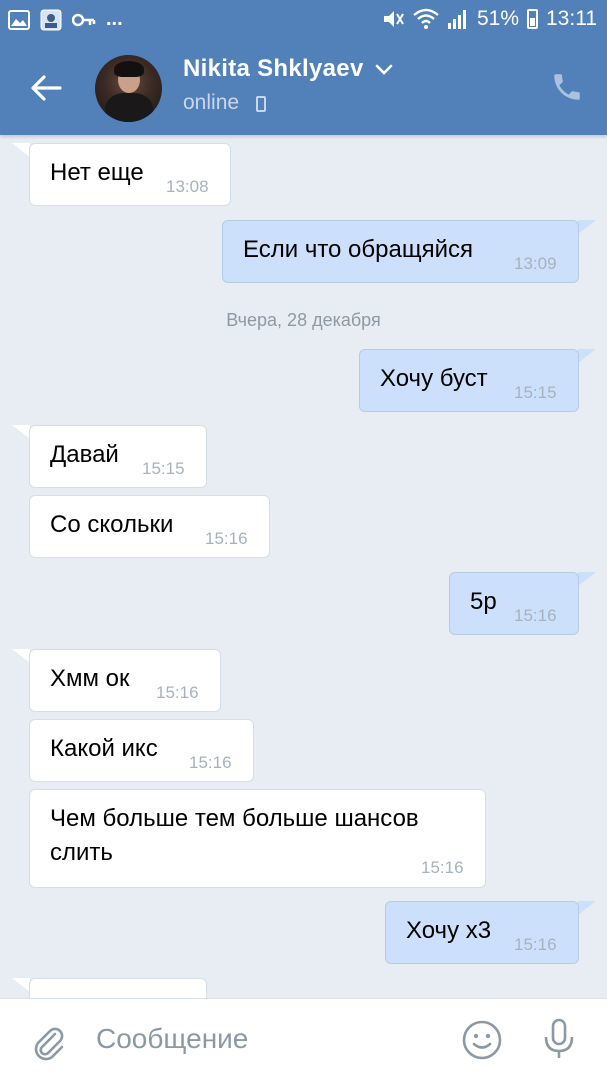 This screenshot has width=607, height=1081. Describe the element at coordinates (172, 1039) in the screenshot. I see `message-input: Сообщение` at that location.